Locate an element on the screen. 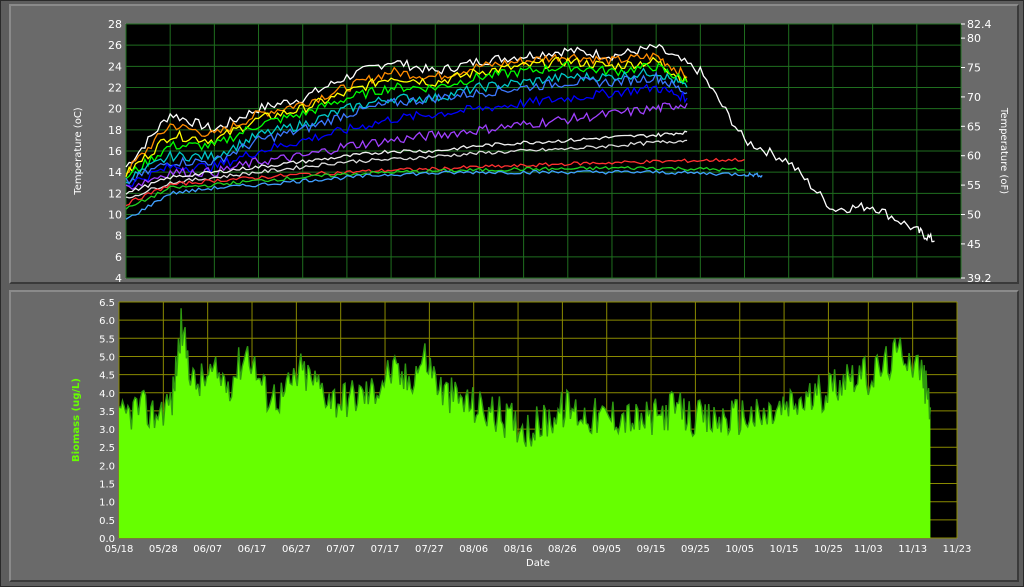 This screenshot has width=1024, height=587. biomass-y-tick-label: 6.5 is located at coordinates (107, 303).